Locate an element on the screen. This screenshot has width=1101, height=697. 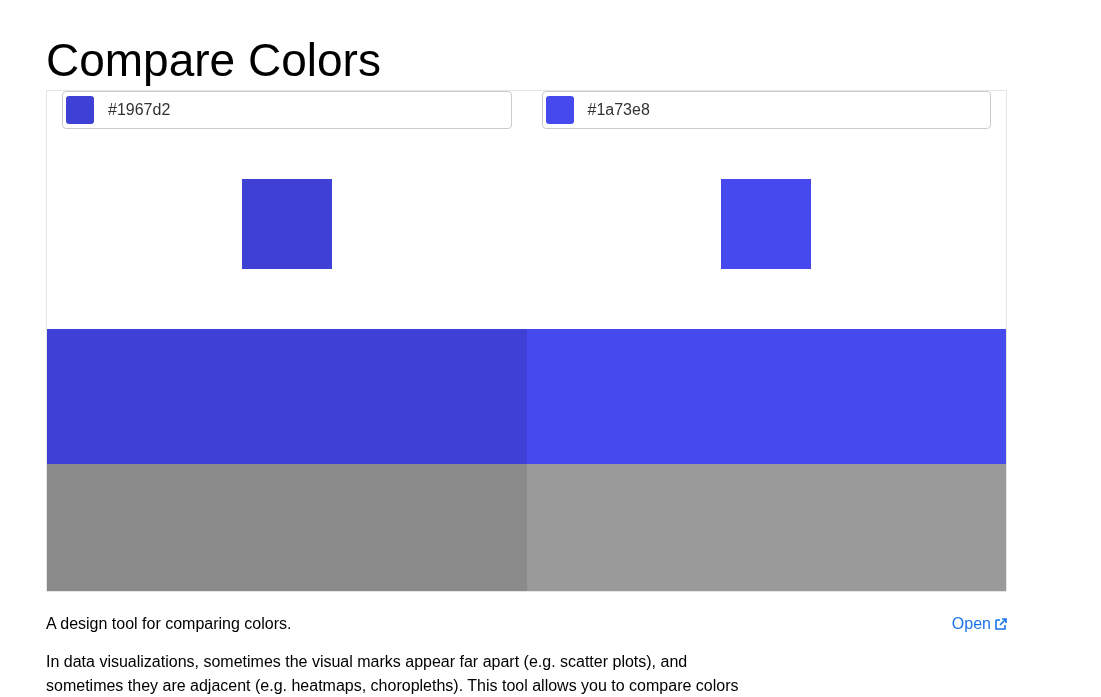
color-input-field: #1967d2 is located at coordinates (287, 110).